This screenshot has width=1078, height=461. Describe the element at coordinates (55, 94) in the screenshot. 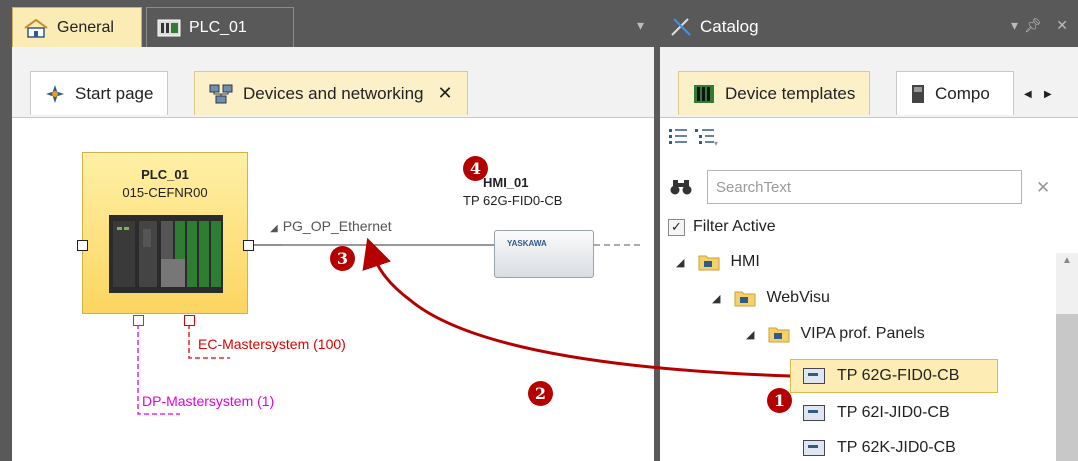

I see `start-icon` at that location.